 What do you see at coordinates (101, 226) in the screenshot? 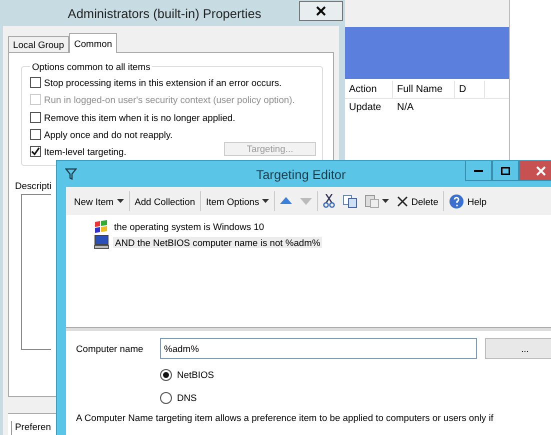
I see `windows-flag-icon` at bounding box center [101, 226].